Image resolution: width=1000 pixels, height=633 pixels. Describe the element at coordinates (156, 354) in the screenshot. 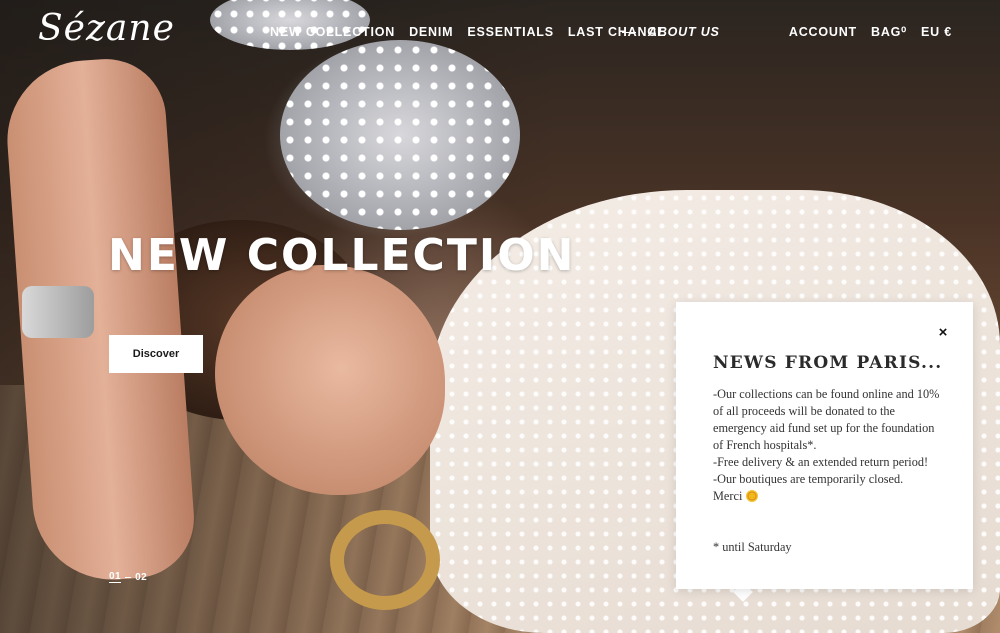

I see `discover-button: Discover` at that location.